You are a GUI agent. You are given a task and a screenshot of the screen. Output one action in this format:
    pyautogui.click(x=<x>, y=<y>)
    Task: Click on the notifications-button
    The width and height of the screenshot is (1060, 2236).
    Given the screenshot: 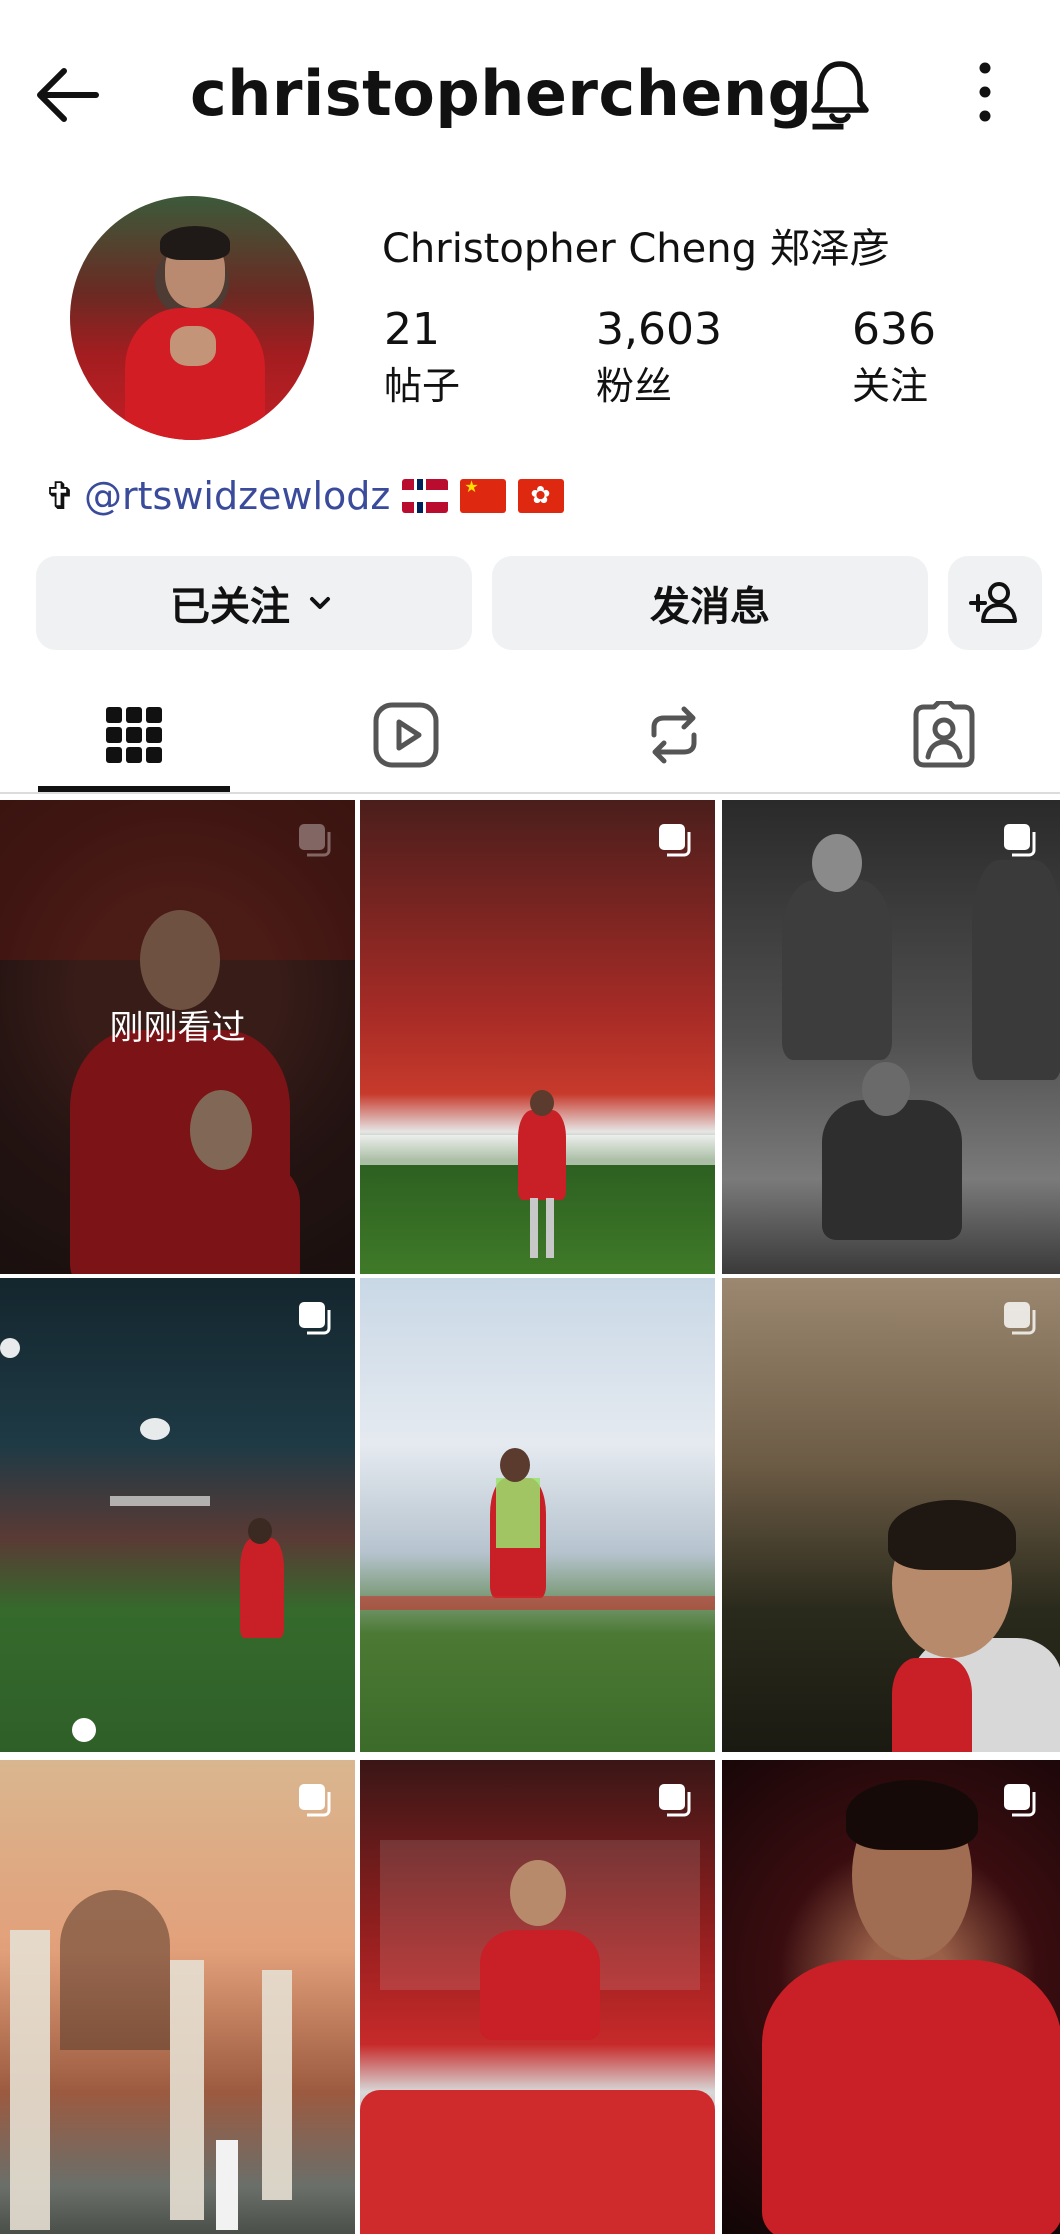 What is the action you would take?
    pyautogui.click(x=840, y=92)
    